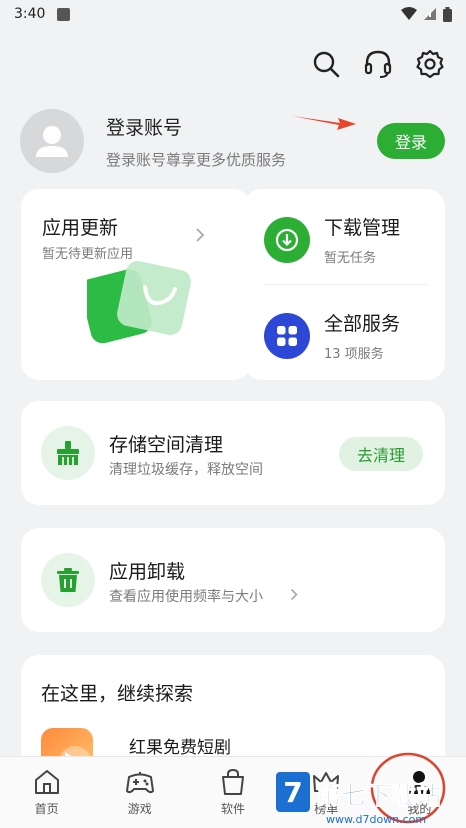 The height and width of the screenshot is (828, 466). What do you see at coordinates (139, 783) in the screenshot?
I see `gamepad-icon` at bounding box center [139, 783].